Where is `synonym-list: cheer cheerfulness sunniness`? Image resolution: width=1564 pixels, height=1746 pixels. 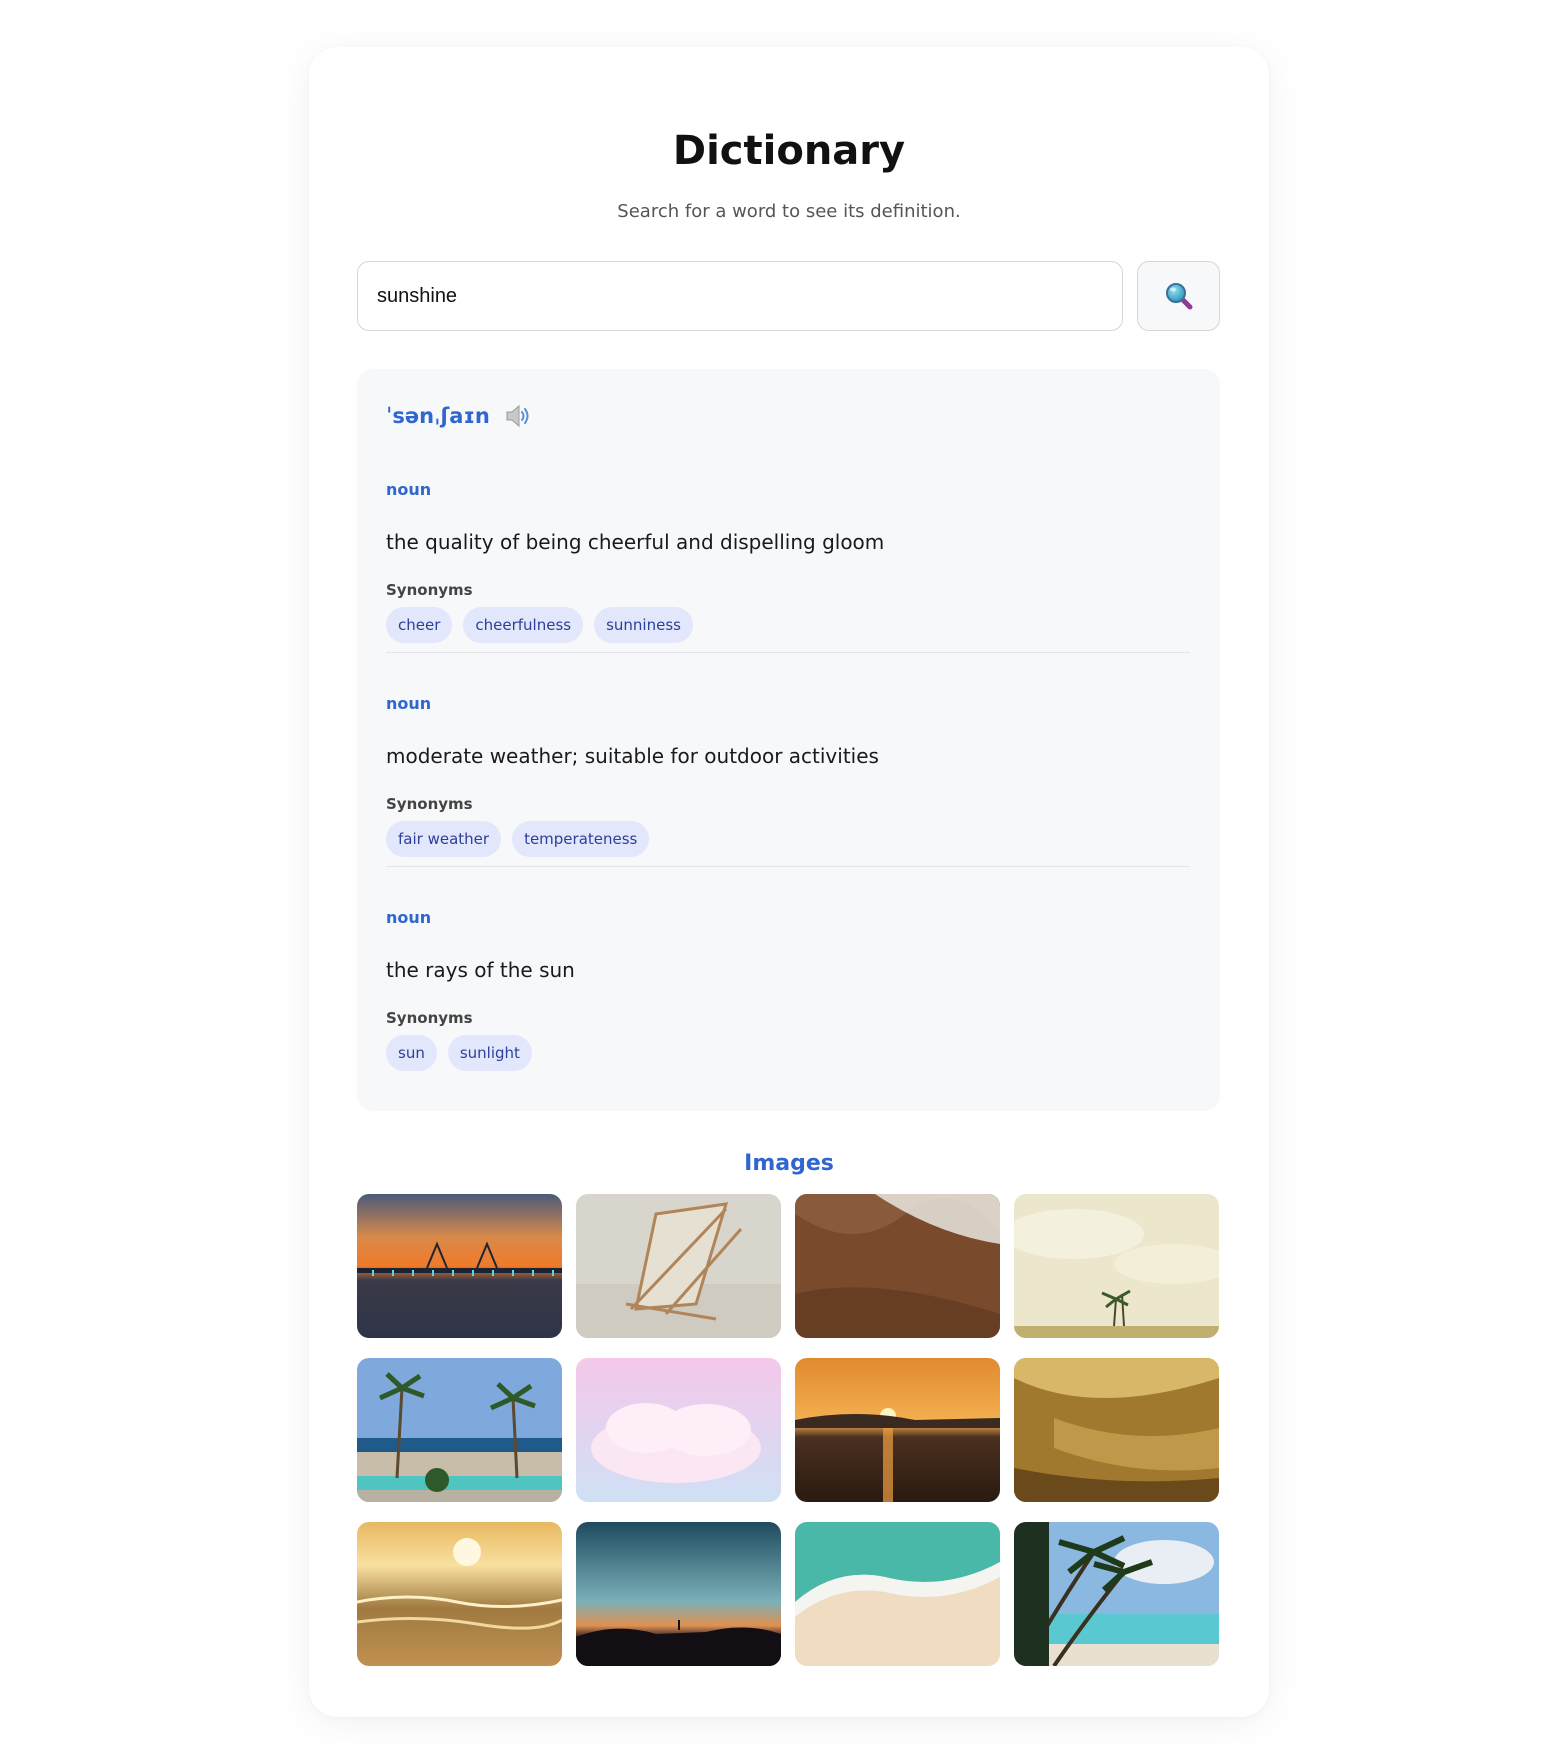
synonym-list: cheer cheerfulness sunniness is located at coordinates (539, 625).